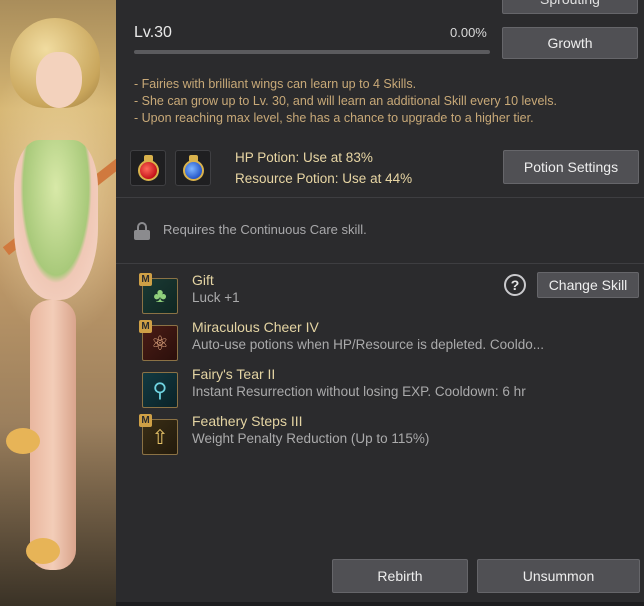 The height and width of the screenshot is (606, 644). I want to click on hp-potion-text: HP Potion: Use at 83%, so click(304, 157).